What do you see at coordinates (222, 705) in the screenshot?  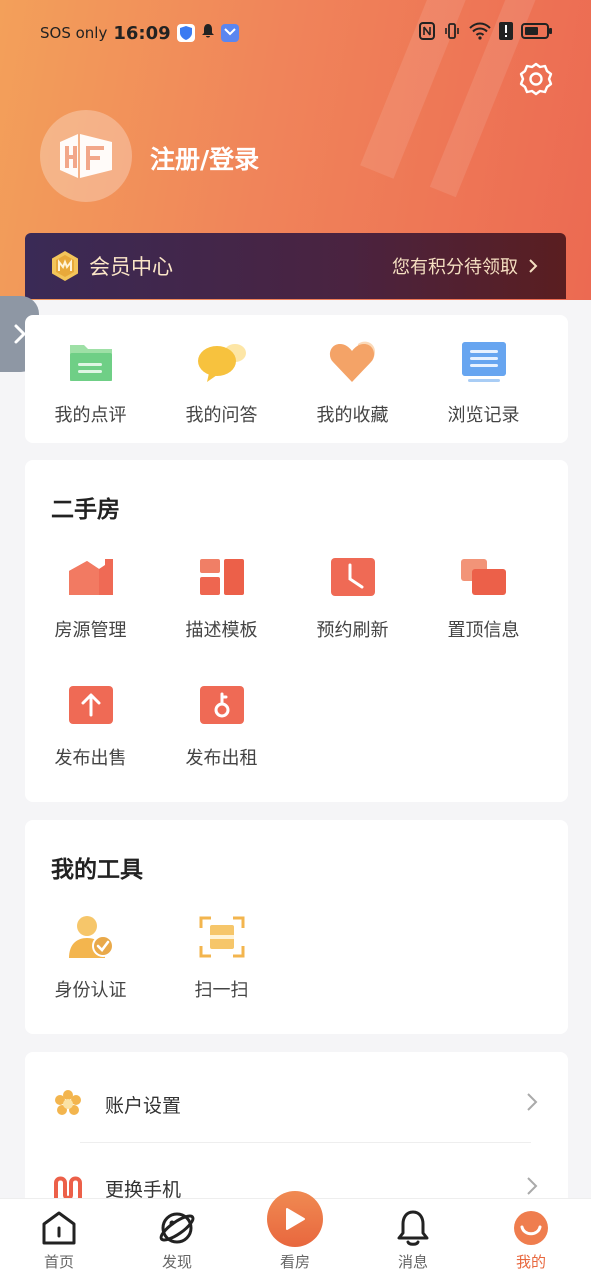 I see `key-icon` at bounding box center [222, 705].